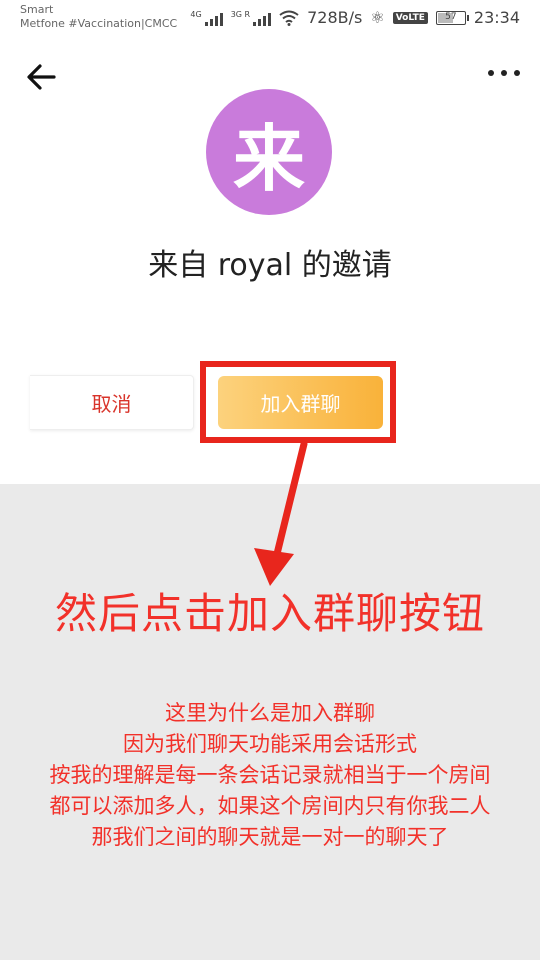 The image size is (540, 960). I want to click on arrow-left-icon, so click(41, 77).